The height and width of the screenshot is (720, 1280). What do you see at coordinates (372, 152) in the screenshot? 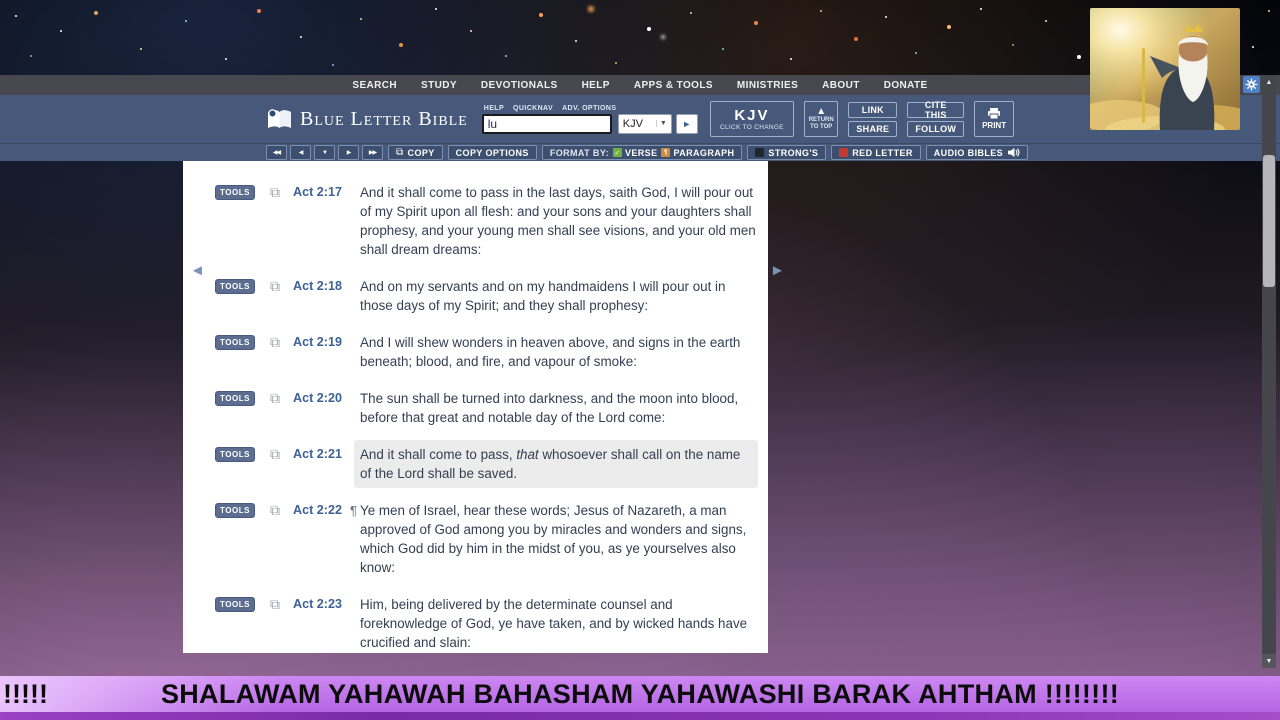
I see `last-chapter-button: ▶▶` at bounding box center [372, 152].